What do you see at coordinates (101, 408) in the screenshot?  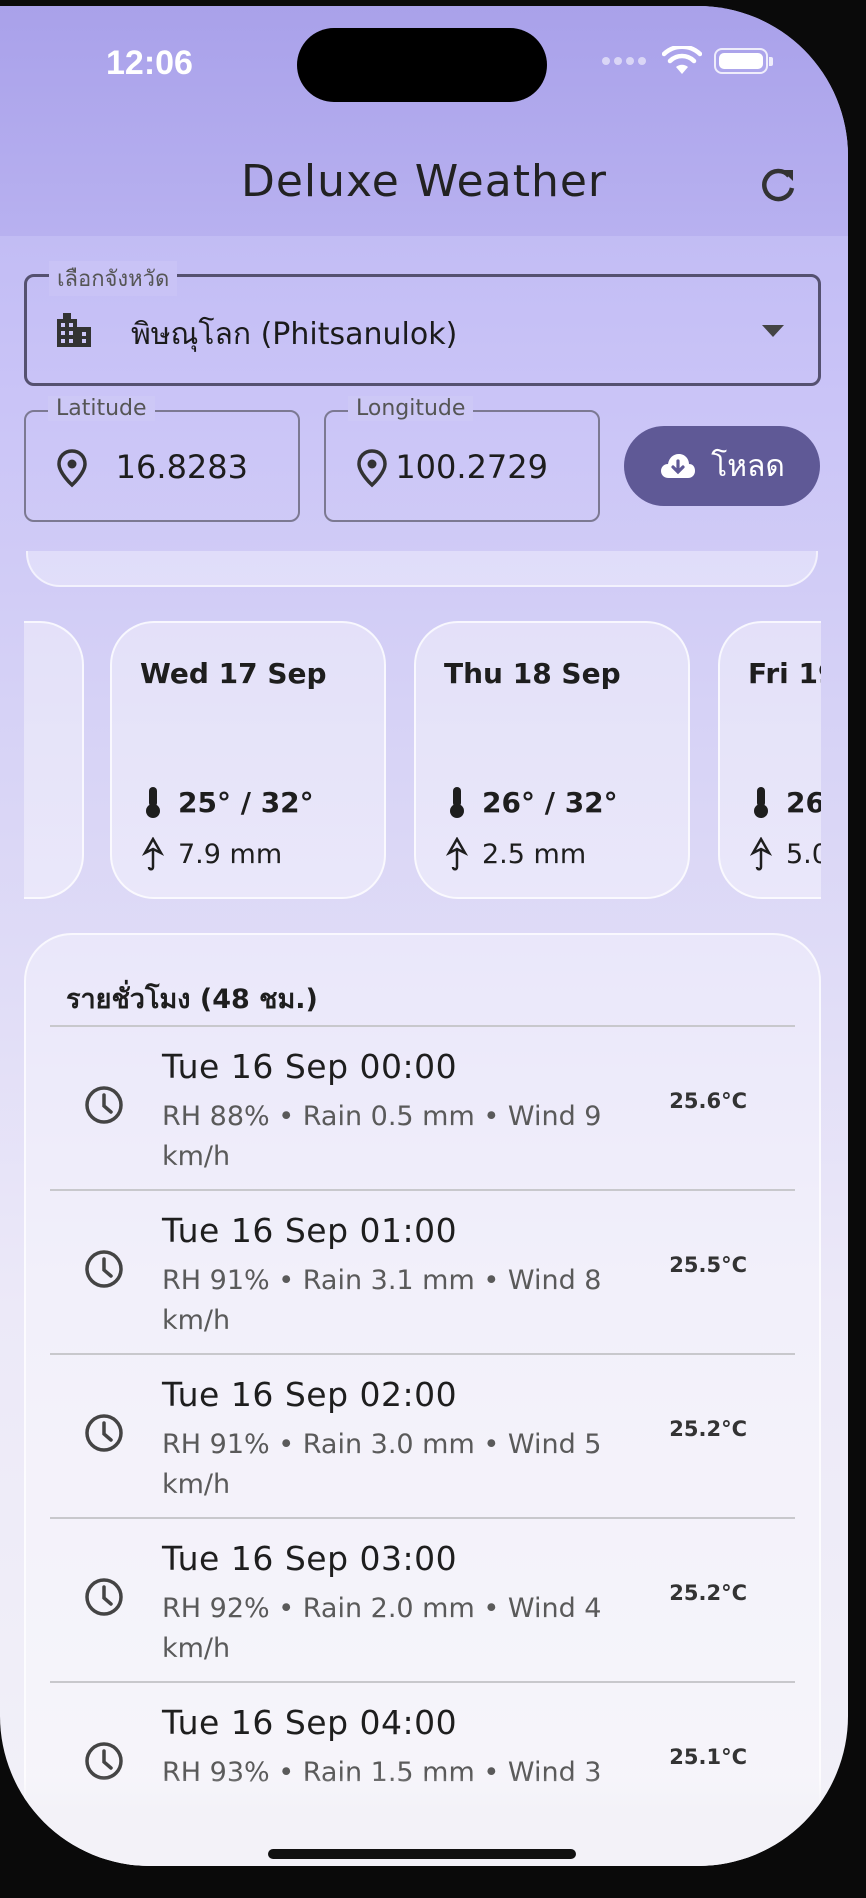 I see `latitude-label: Latitude` at bounding box center [101, 408].